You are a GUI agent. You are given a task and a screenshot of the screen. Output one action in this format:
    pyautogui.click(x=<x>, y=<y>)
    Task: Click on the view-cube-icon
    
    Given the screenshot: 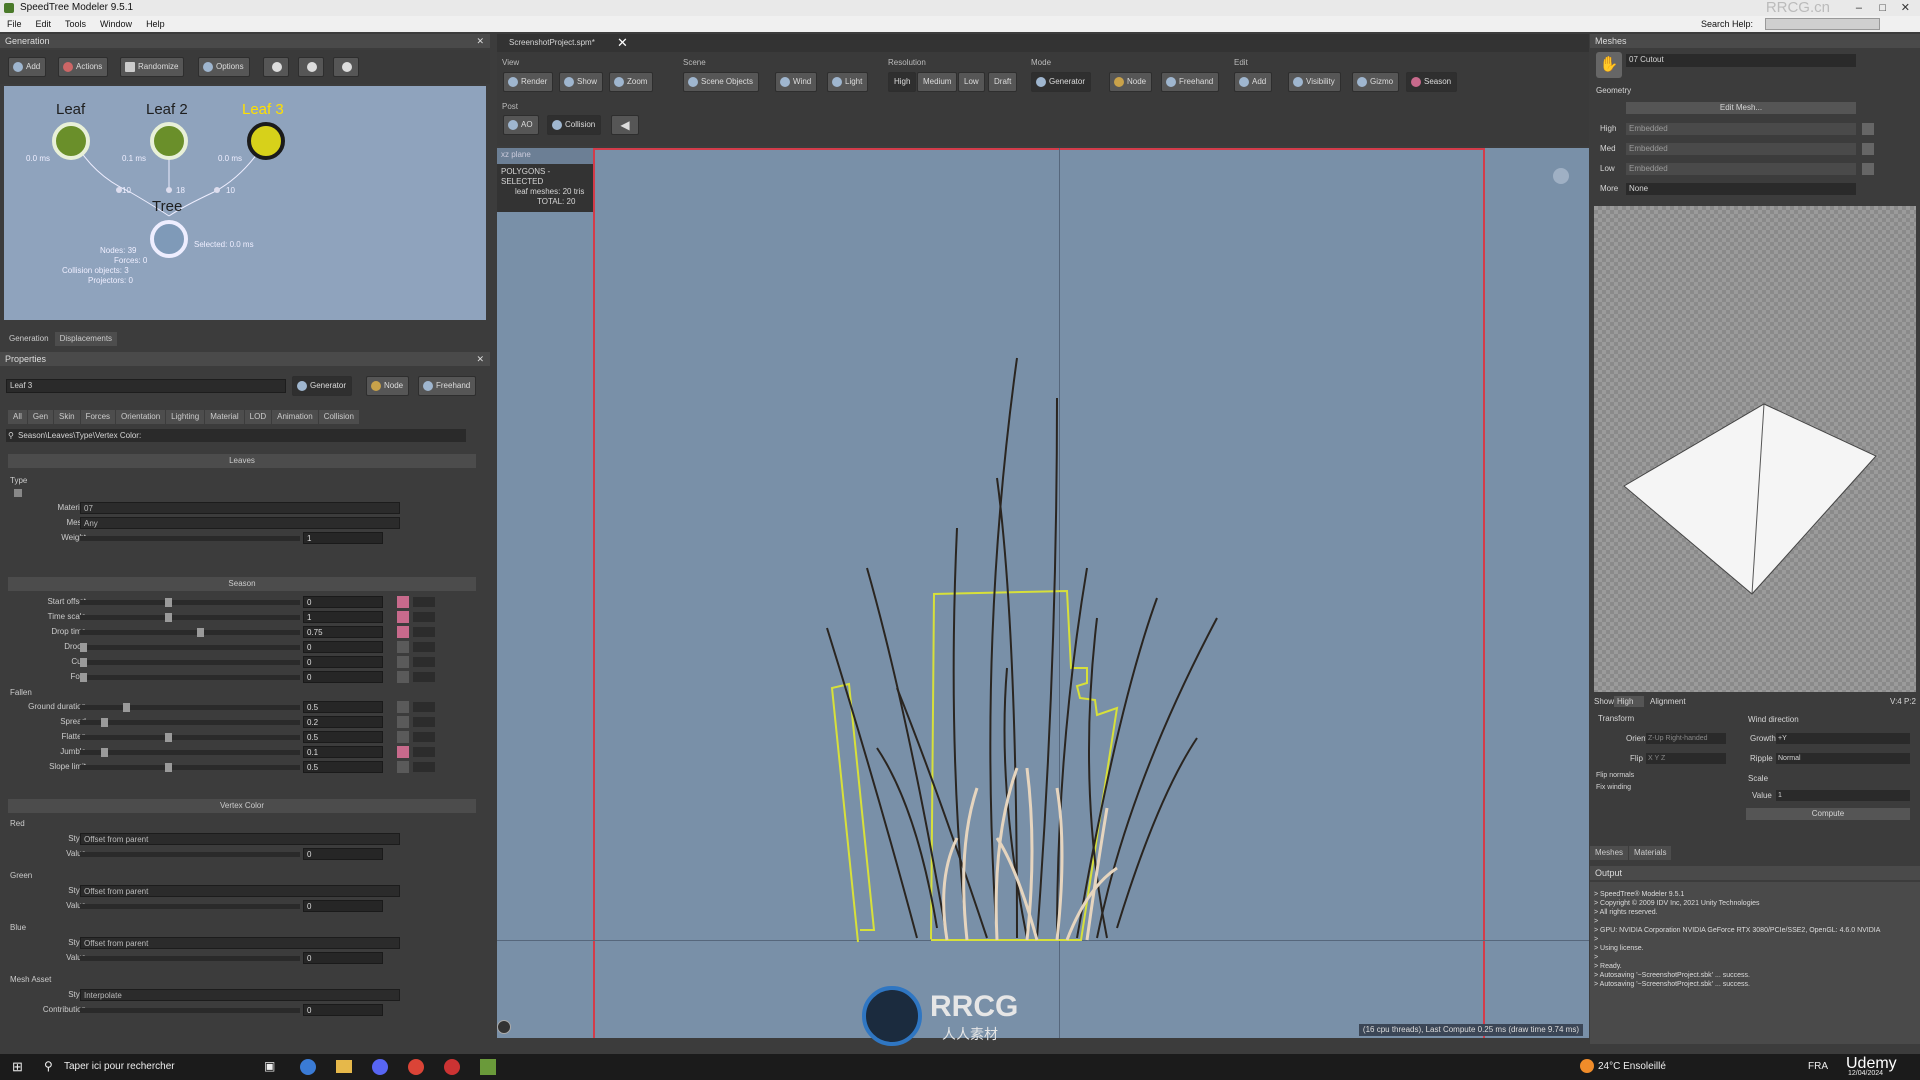 What is the action you would take?
    pyautogui.click(x=1561, y=176)
    